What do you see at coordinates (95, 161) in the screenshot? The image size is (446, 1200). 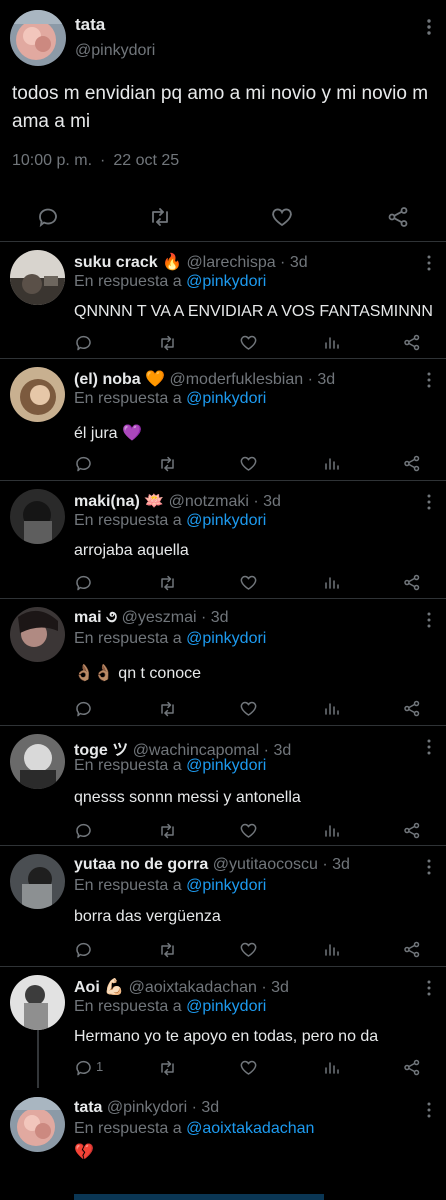 I see `tweet-timestamp: 10:00 p. m. · 22 oct 25` at bounding box center [95, 161].